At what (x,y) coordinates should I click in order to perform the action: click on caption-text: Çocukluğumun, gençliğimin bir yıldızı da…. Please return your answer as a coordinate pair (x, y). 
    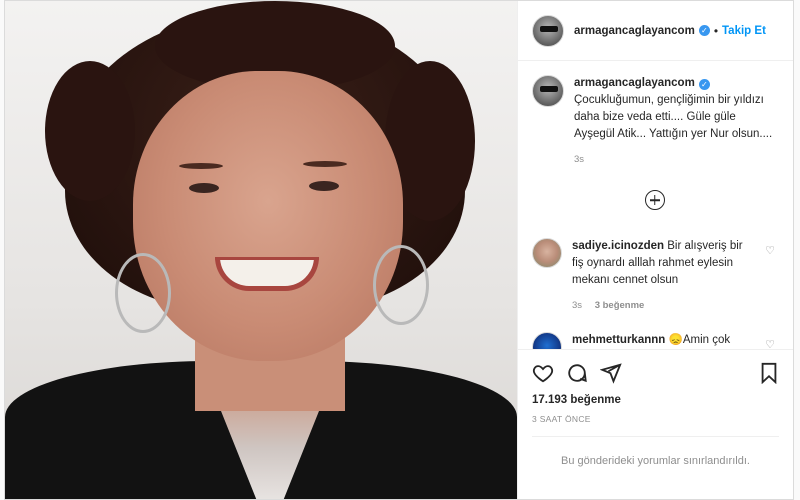
    Looking at the image, I should click on (673, 117).